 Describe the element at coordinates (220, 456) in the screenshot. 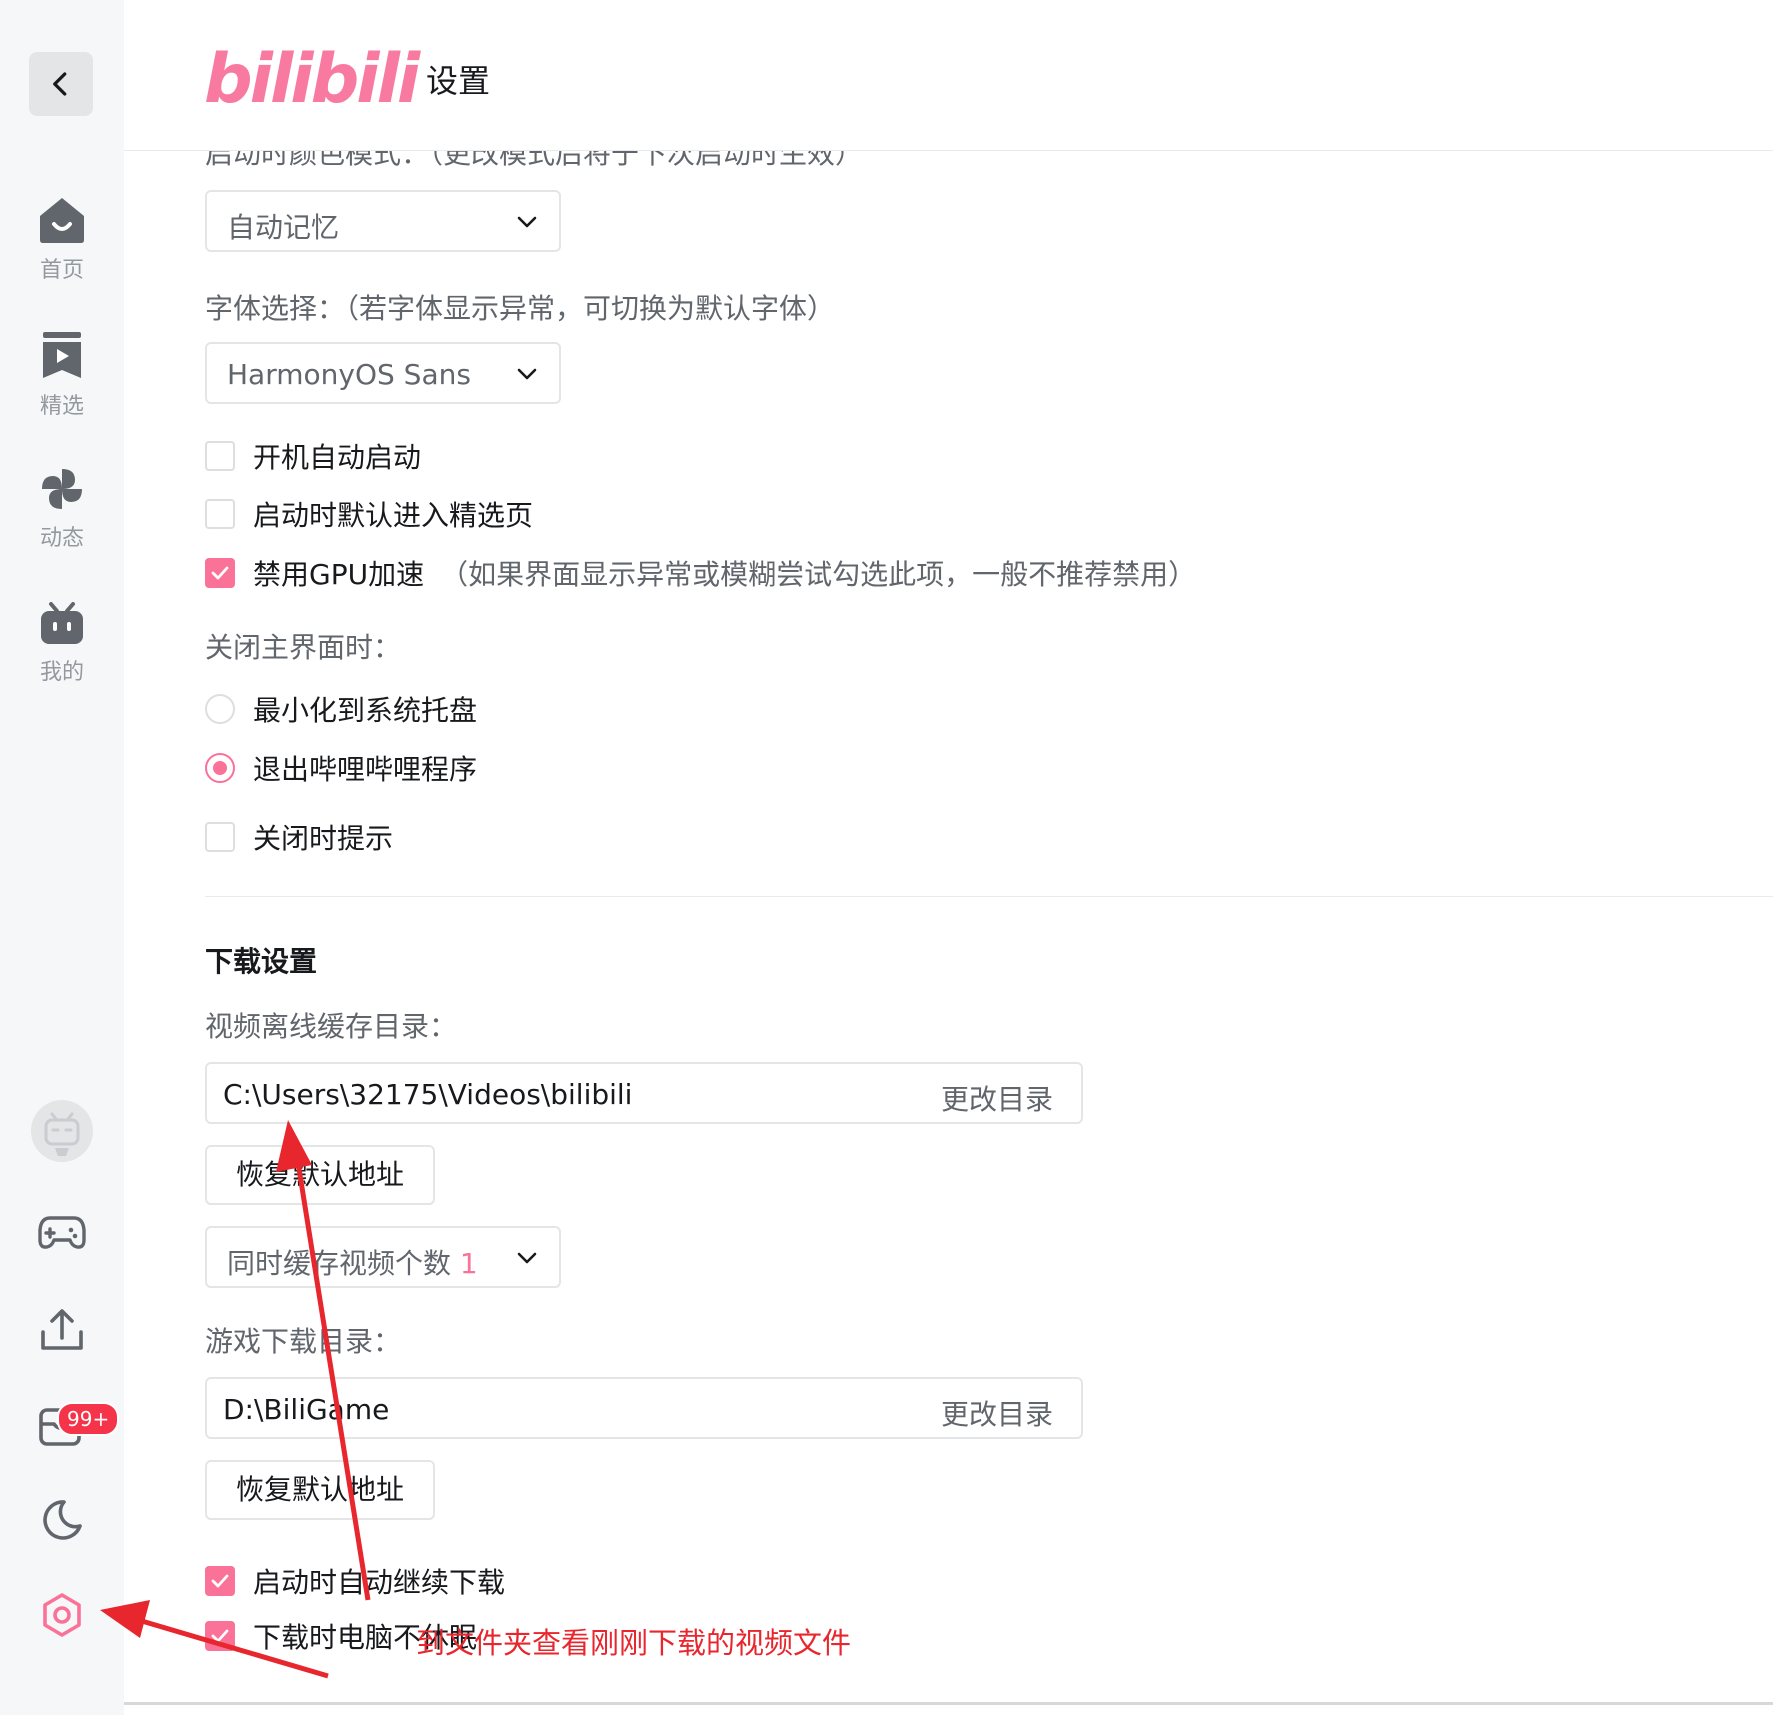

I see `auto-start-checkbox` at that location.